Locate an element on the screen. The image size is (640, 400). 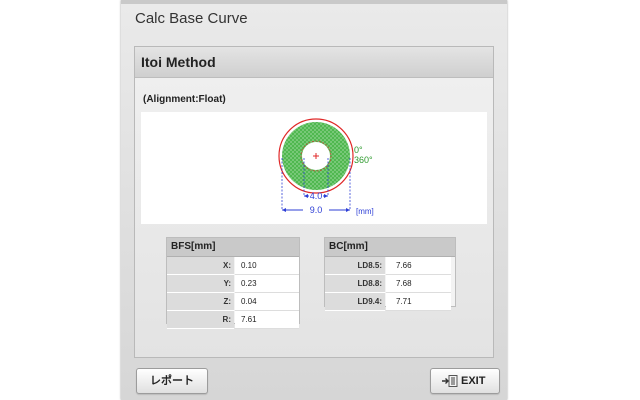
lens-diagram-svg: 4.0 9.0 [mm] 0° 360° is located at coordinates (326, 167).